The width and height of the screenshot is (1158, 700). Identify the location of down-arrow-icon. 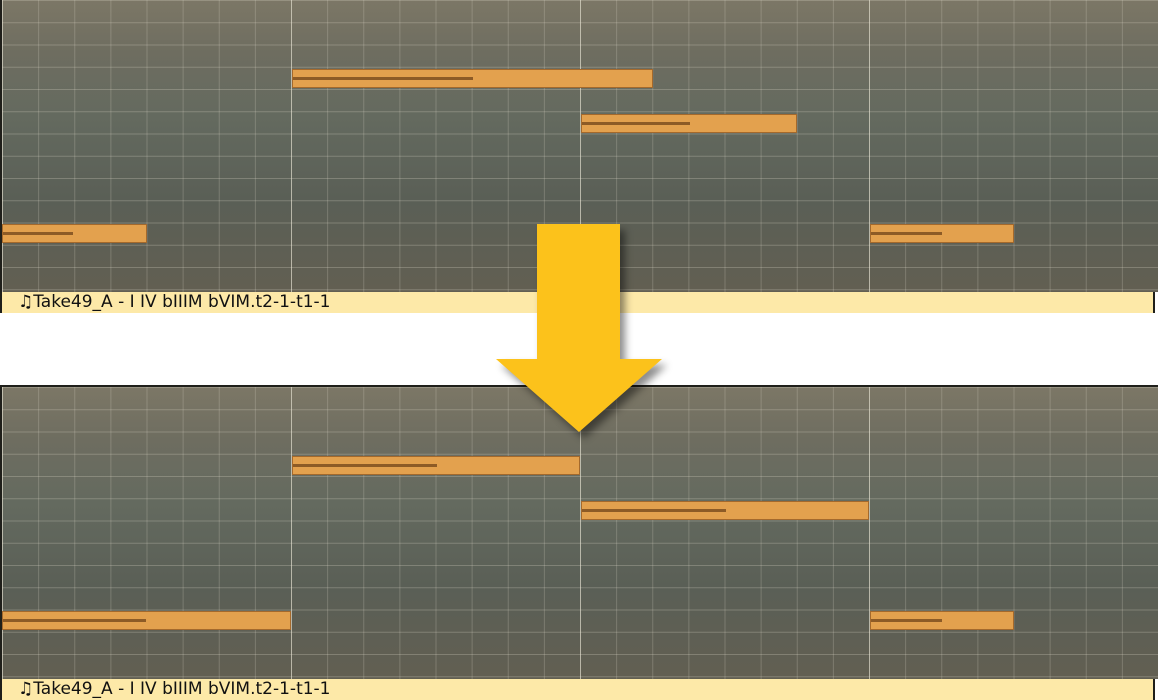
(579, 328).